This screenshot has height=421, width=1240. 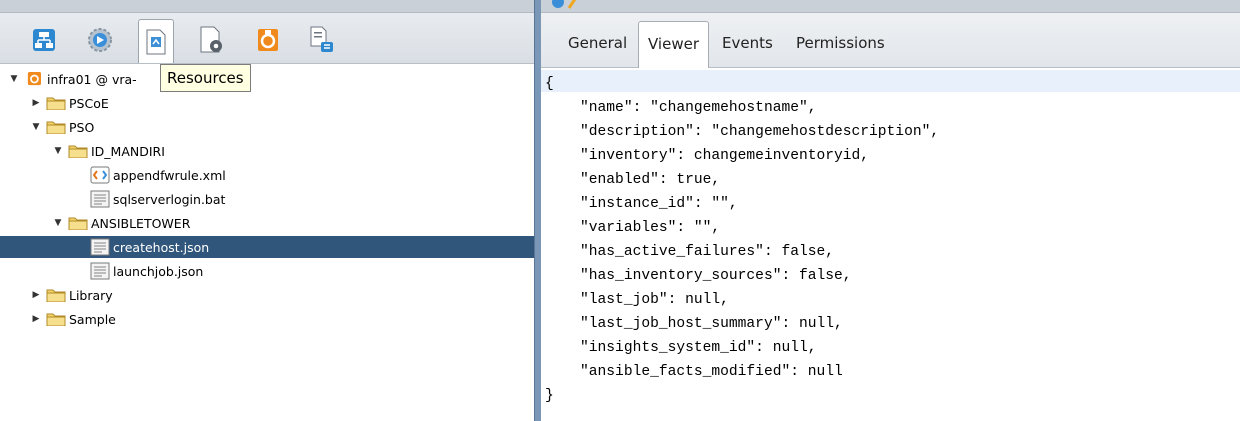 I want to click on tree-item-label: ID_MANDIRI, so click(x=128, y=151).